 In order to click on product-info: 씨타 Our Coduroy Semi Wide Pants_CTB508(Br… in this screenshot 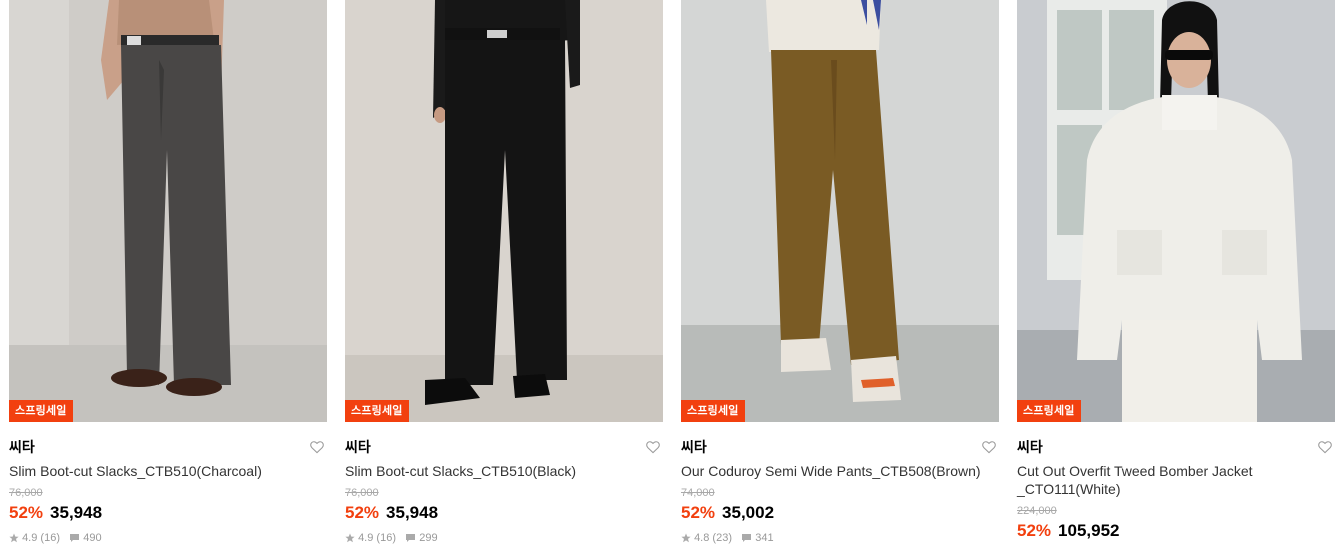, I will do `click(840, 483)`.